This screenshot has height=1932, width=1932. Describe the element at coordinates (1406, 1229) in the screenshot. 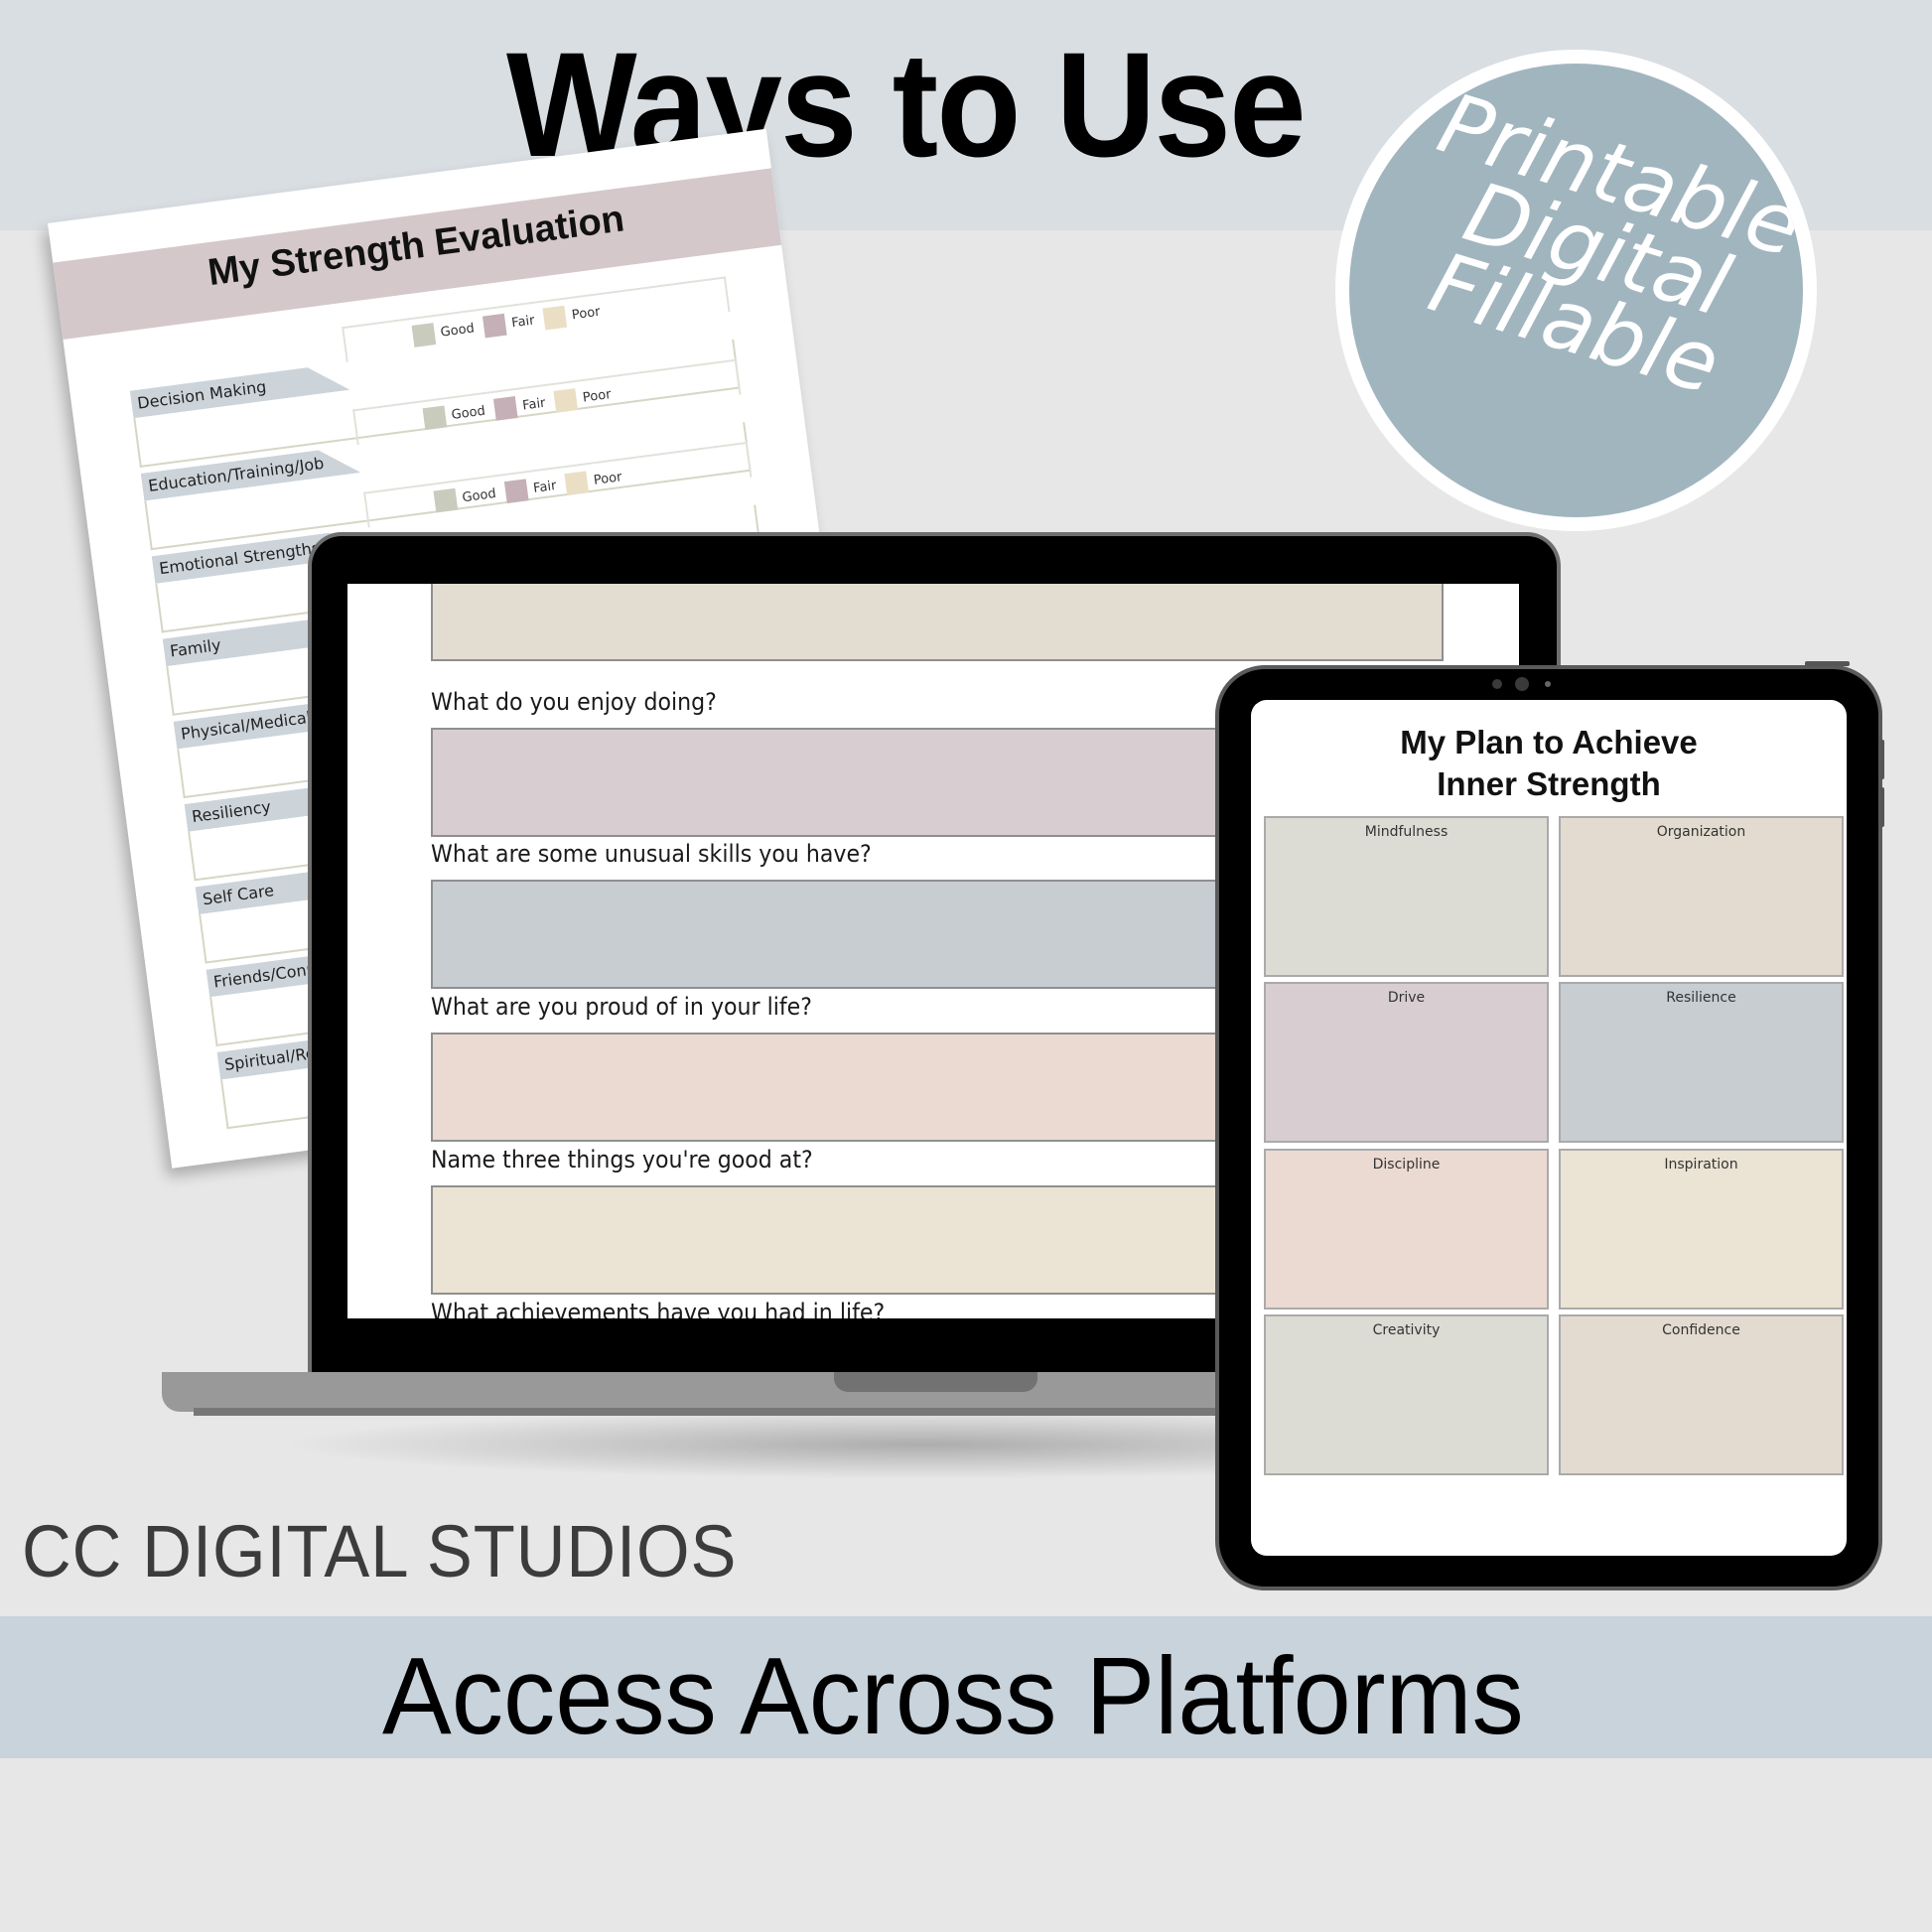

I see `plan-card: Discipline` at that location.